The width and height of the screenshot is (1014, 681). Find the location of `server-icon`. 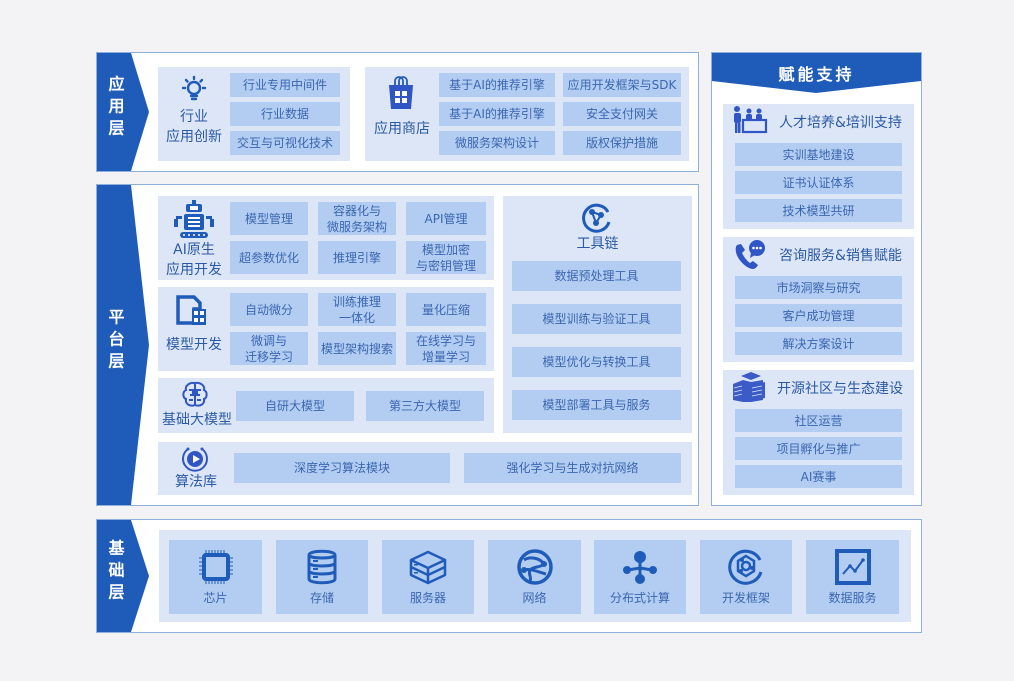

server-icon is located at coordinates (428, 567).